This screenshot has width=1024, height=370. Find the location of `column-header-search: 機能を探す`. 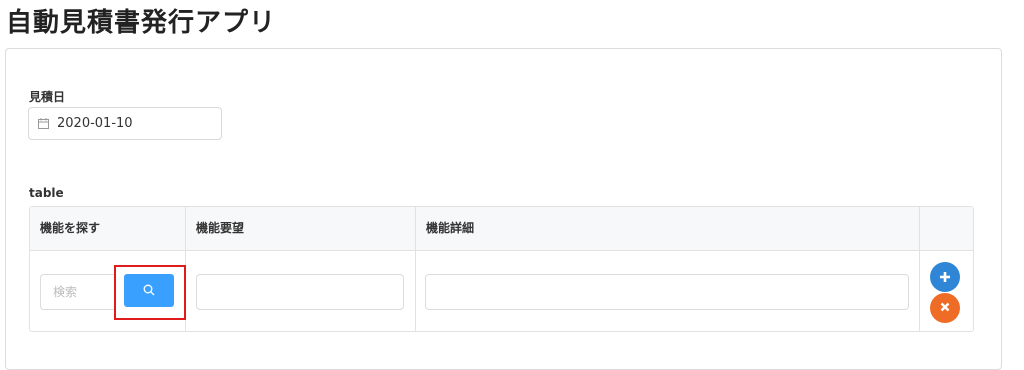

column-header-search: 機能を探す is located at coordinates (70, 228).